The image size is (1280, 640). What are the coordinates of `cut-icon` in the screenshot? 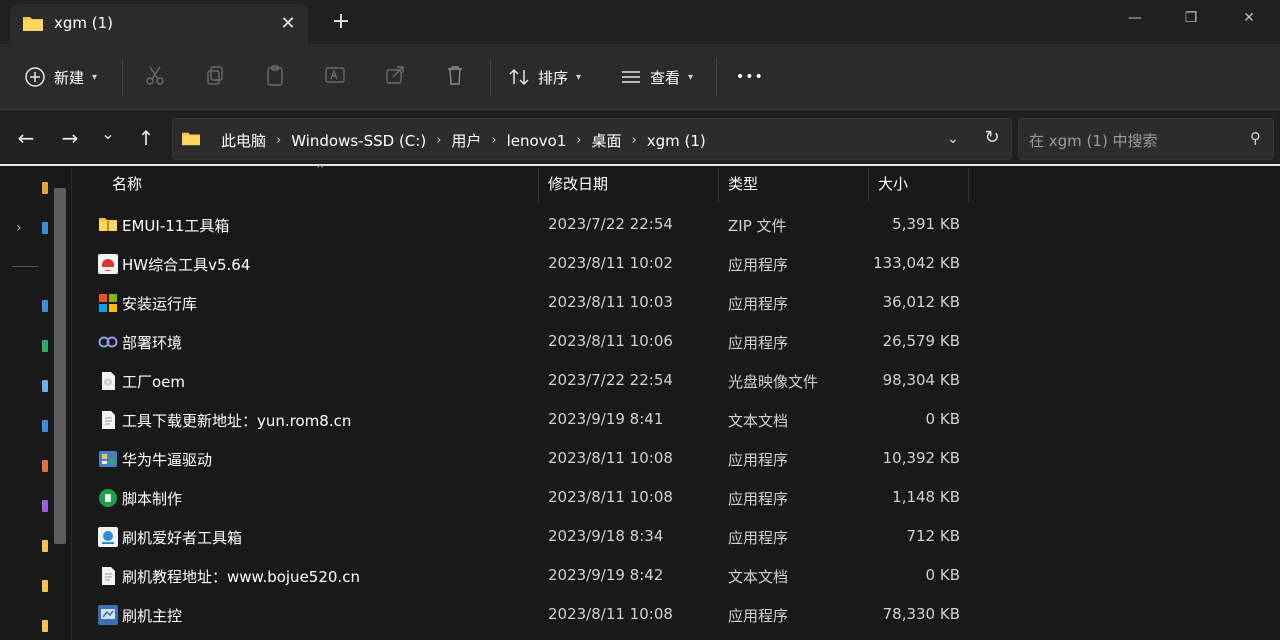 It's located at (157, 77).